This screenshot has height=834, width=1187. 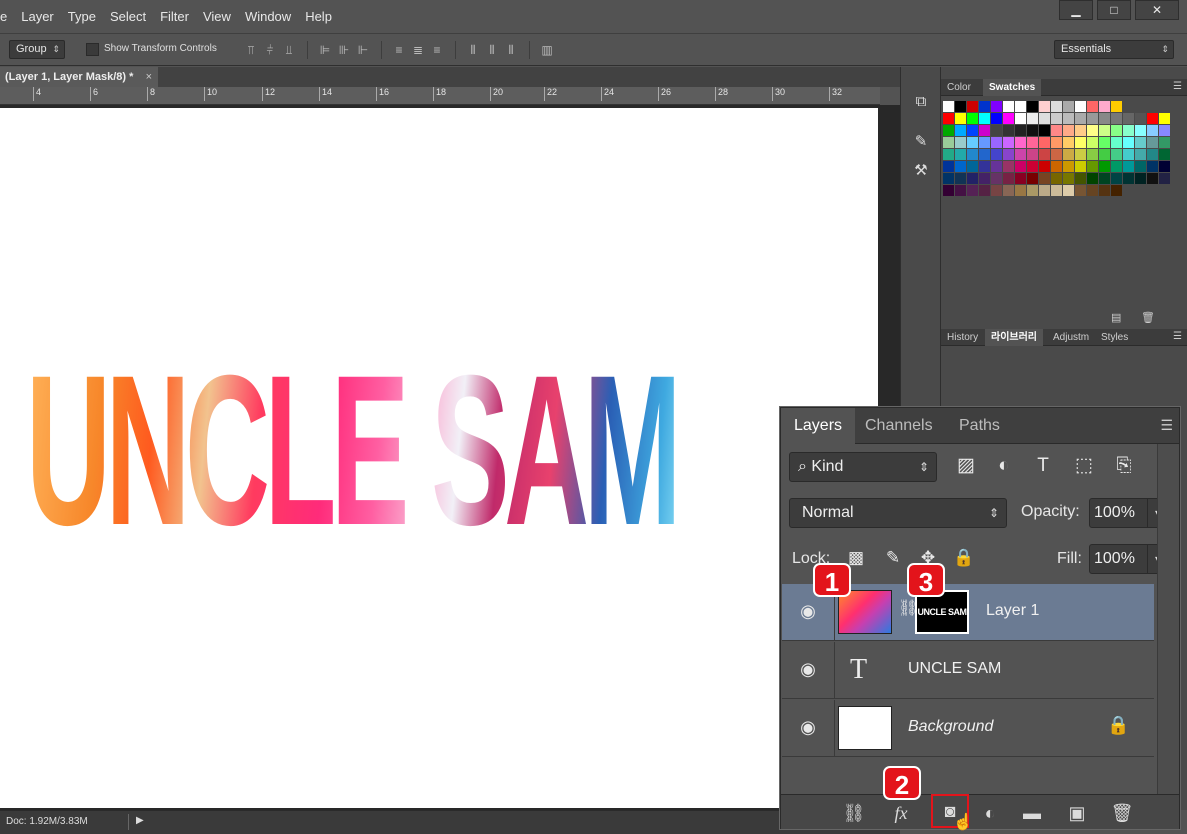 What do you see at coordinates (898, 513) in the screenshot?
I see `blend-mode-dropdown: Normal ⇕` at bounding box center [898, 513].